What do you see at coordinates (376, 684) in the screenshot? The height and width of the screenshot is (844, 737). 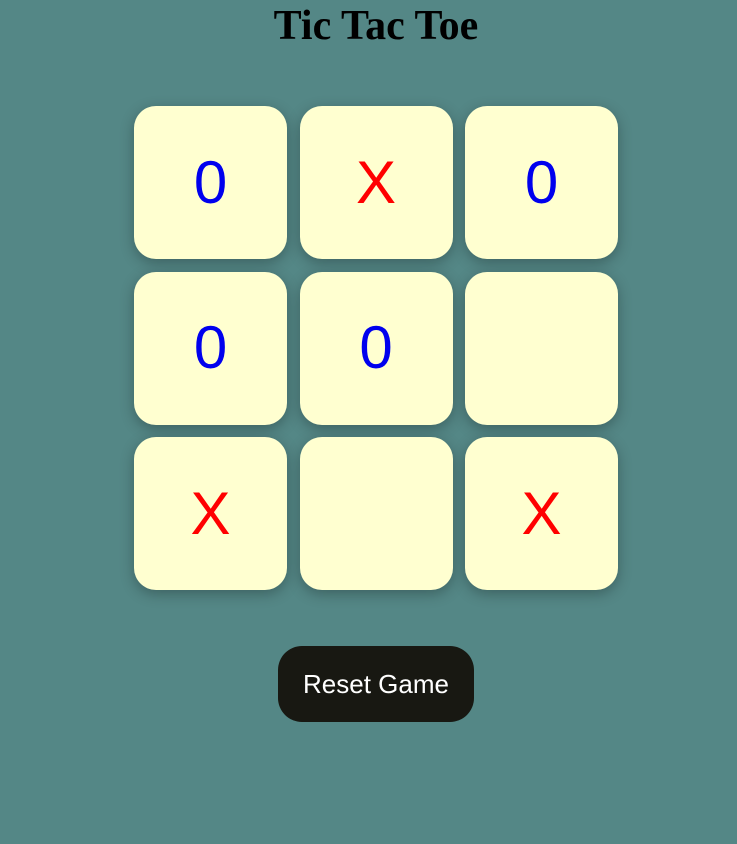 I see `reset-game-button: Reset Game` at bounding box center [376, 684].